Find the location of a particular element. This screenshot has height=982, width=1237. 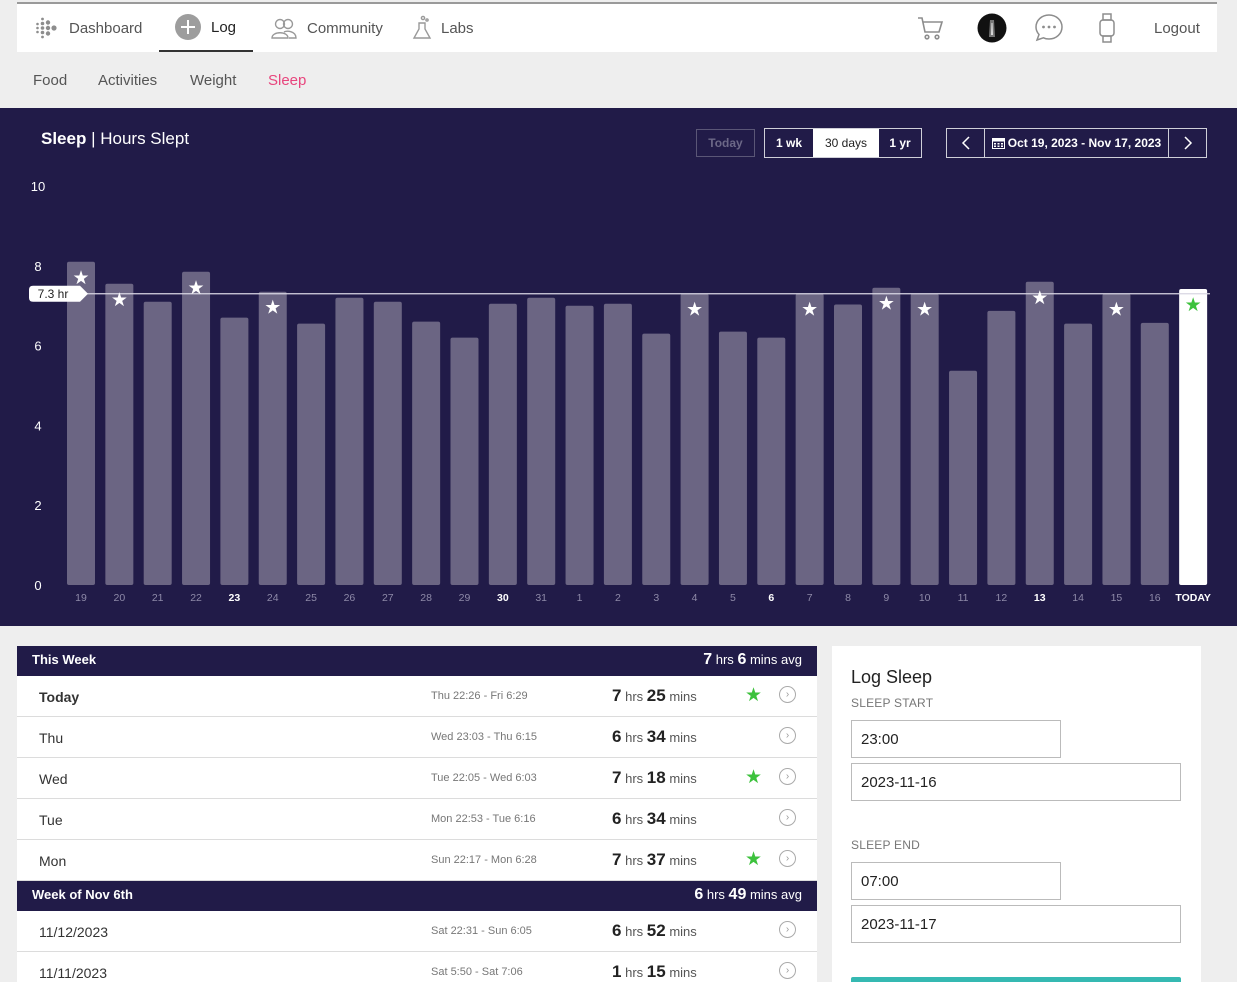

table-row: Mon Sun 22:17 - Mon 6:28 7 hrs 37 mins ★ › is located at coordinates (417, 860).